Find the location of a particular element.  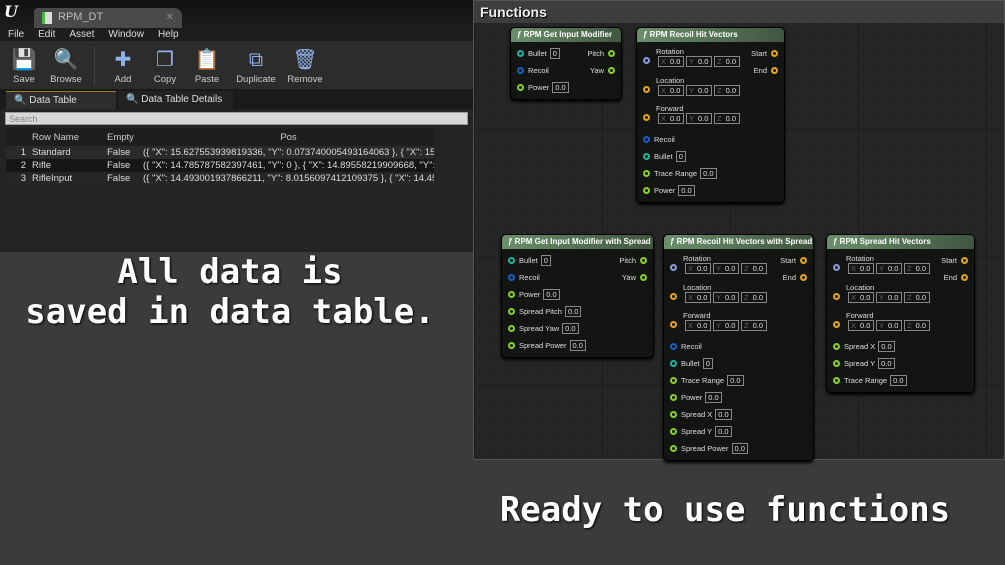

column-header: Pos is located at coordinates (288, 137).